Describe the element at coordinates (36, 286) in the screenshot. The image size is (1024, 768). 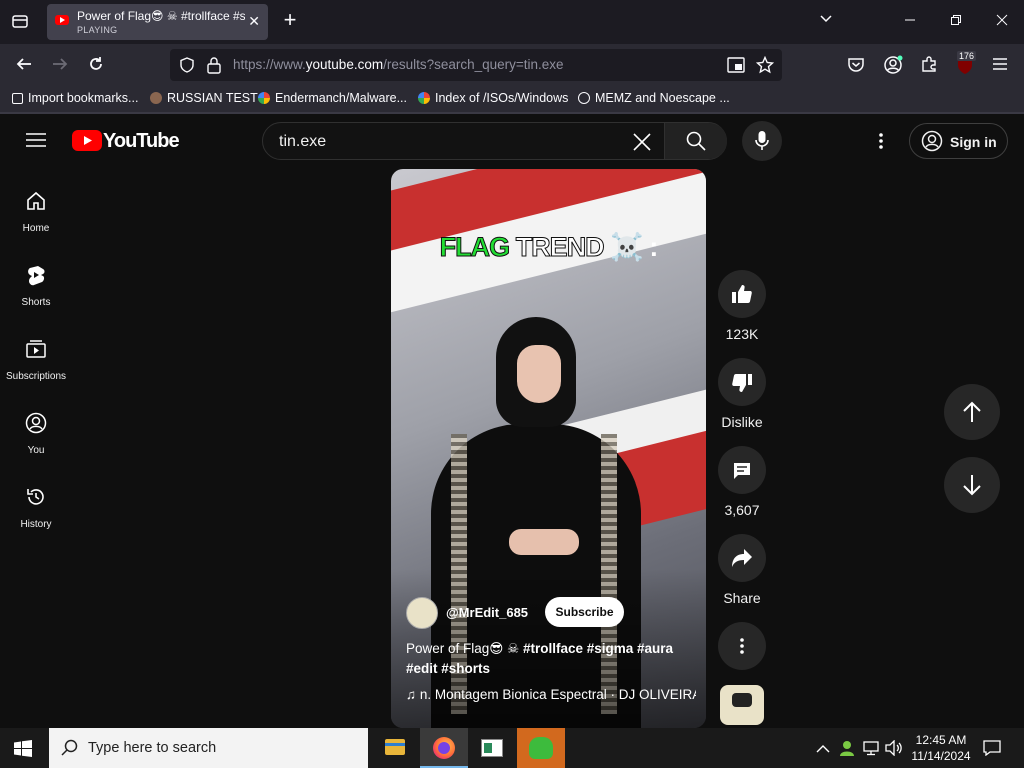
I see `sidebar-item-shorts: Shorts` at that location.